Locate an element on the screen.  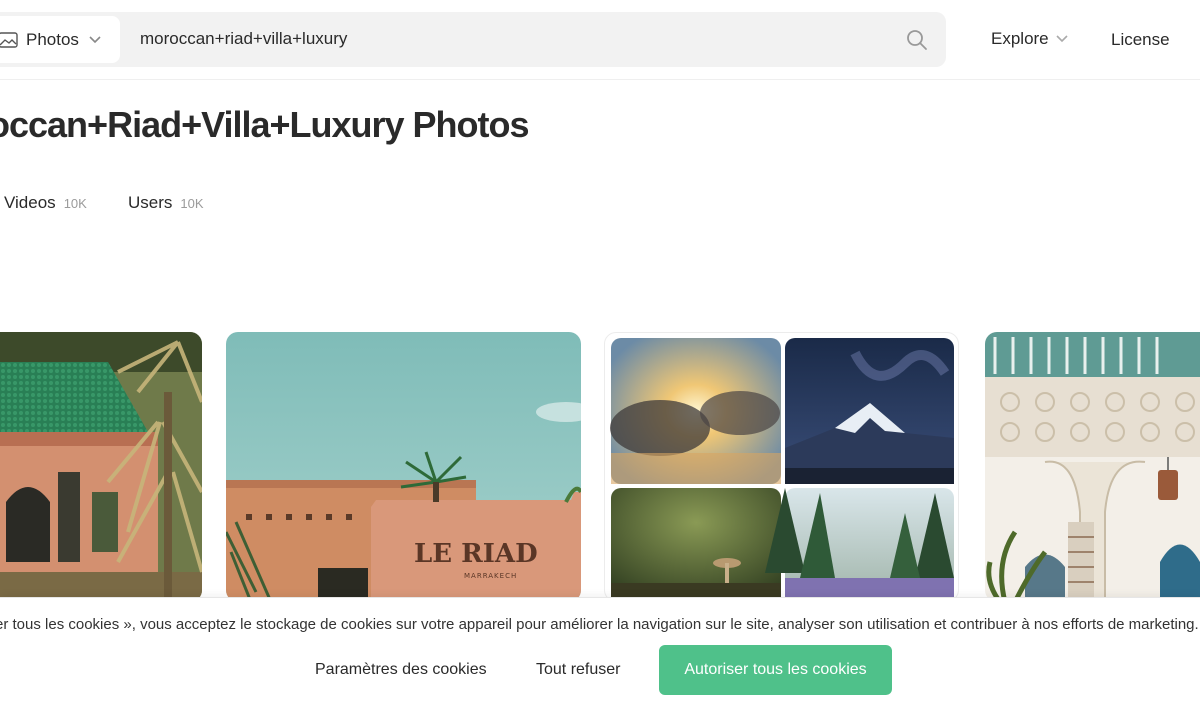
le-riad-sign: LE RIAD is located at coordinates (476, 554).